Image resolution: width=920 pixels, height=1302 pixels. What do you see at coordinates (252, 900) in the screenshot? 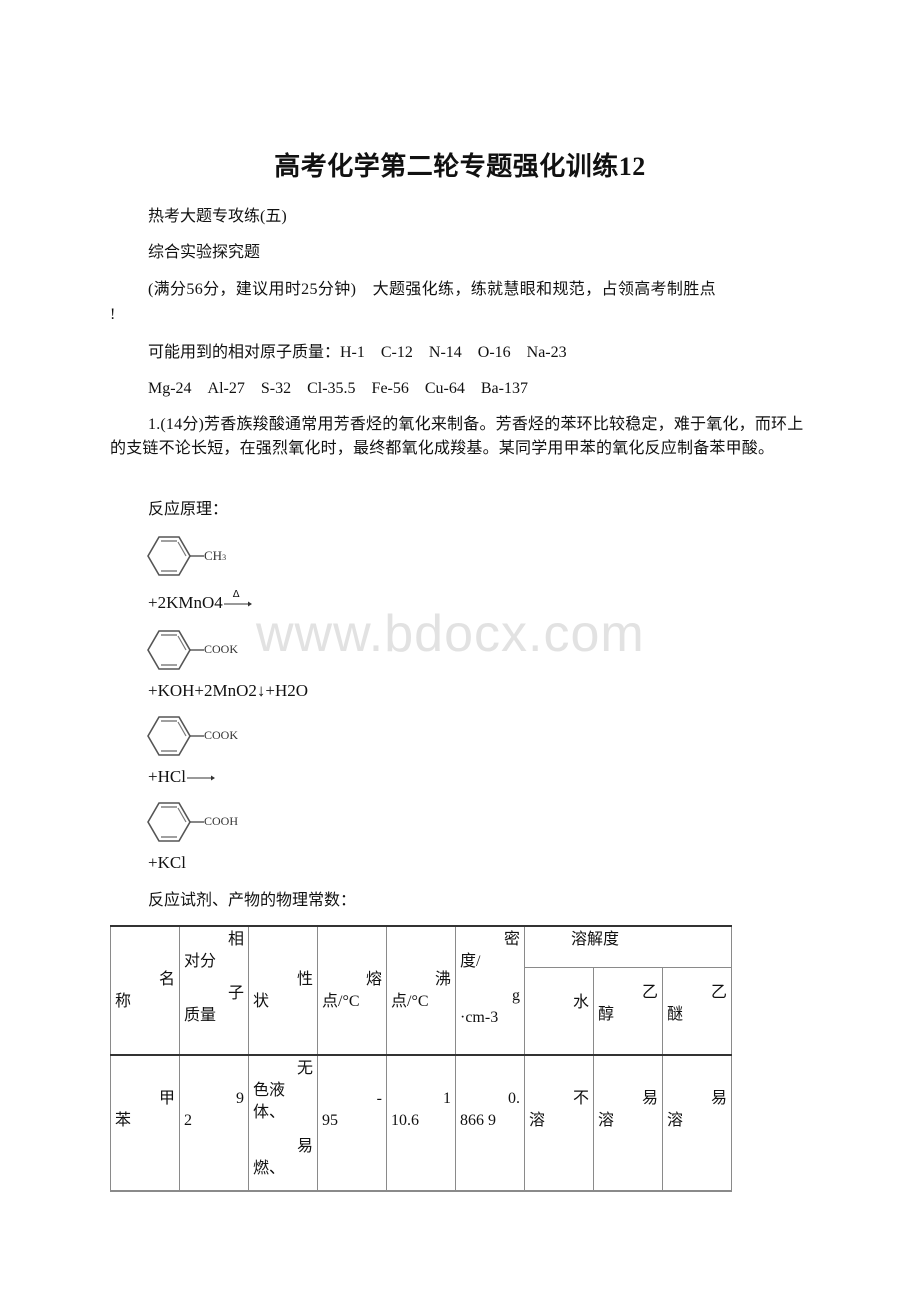
I see `constants-label: 反应试剂、产物的物理常数：` at bounding box center [252, 900].